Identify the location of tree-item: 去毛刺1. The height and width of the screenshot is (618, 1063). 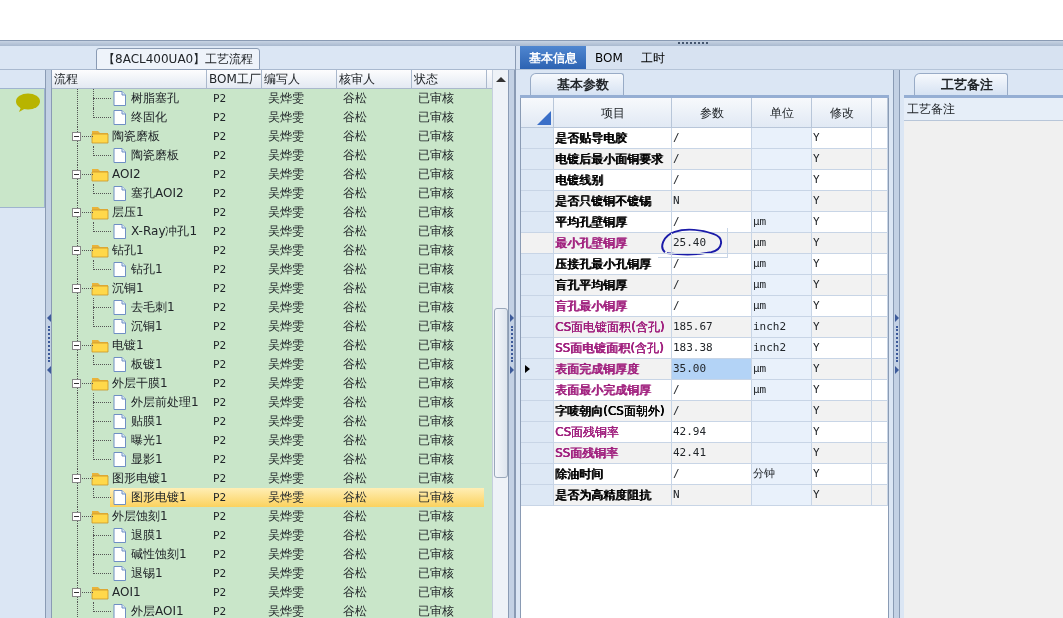
(153, 307).